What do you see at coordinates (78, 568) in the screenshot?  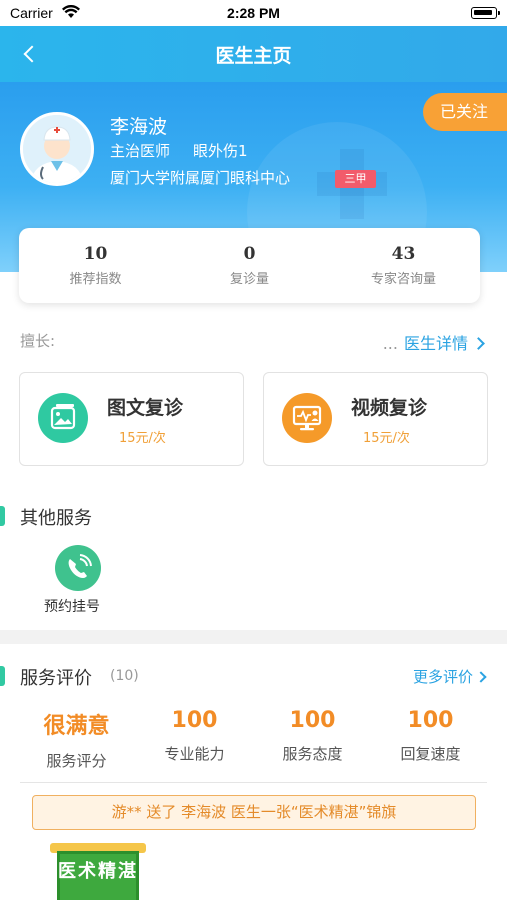 I see `phone-icon` at bounding box center [78, 568].